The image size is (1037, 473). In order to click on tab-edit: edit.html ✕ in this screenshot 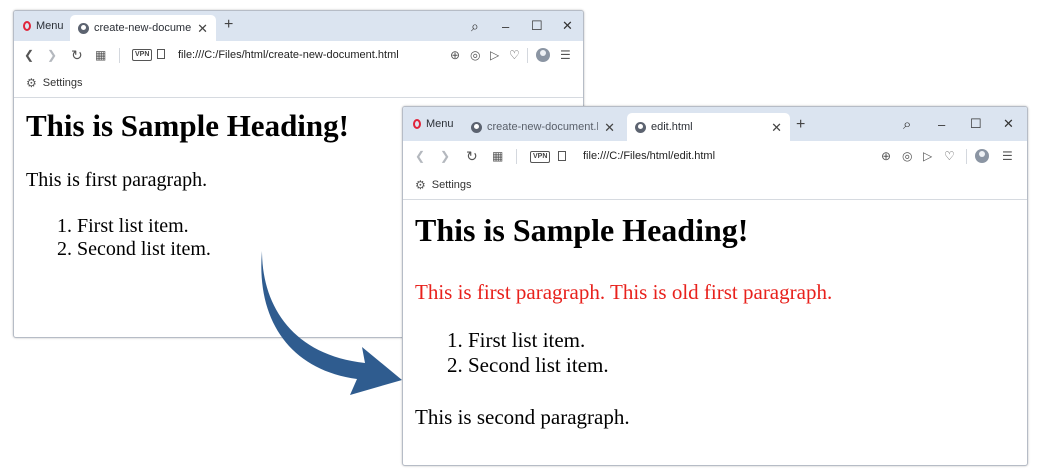, I will do `click(708, 127)`.